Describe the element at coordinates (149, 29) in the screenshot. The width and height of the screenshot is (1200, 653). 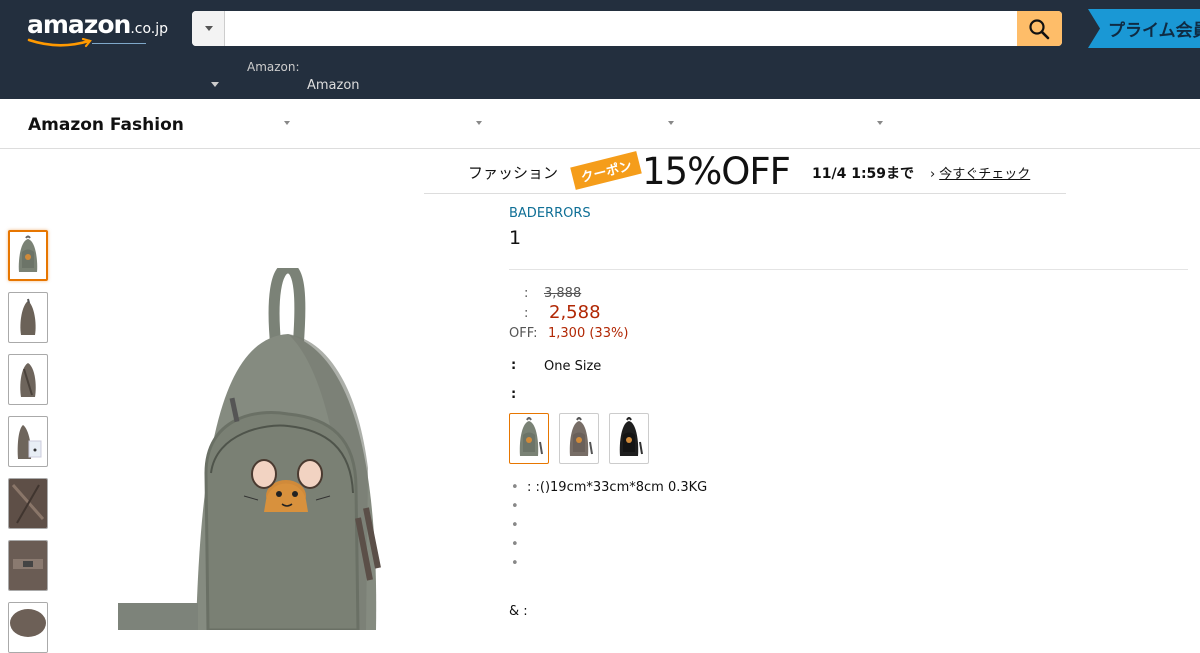
I see `logo-tld: .co.jp` at that location.